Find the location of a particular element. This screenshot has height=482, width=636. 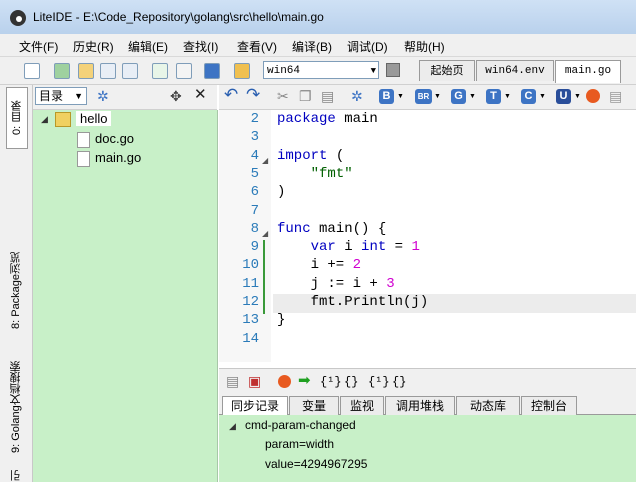

vtab-more: 引 is located at coordinates (16, 475).